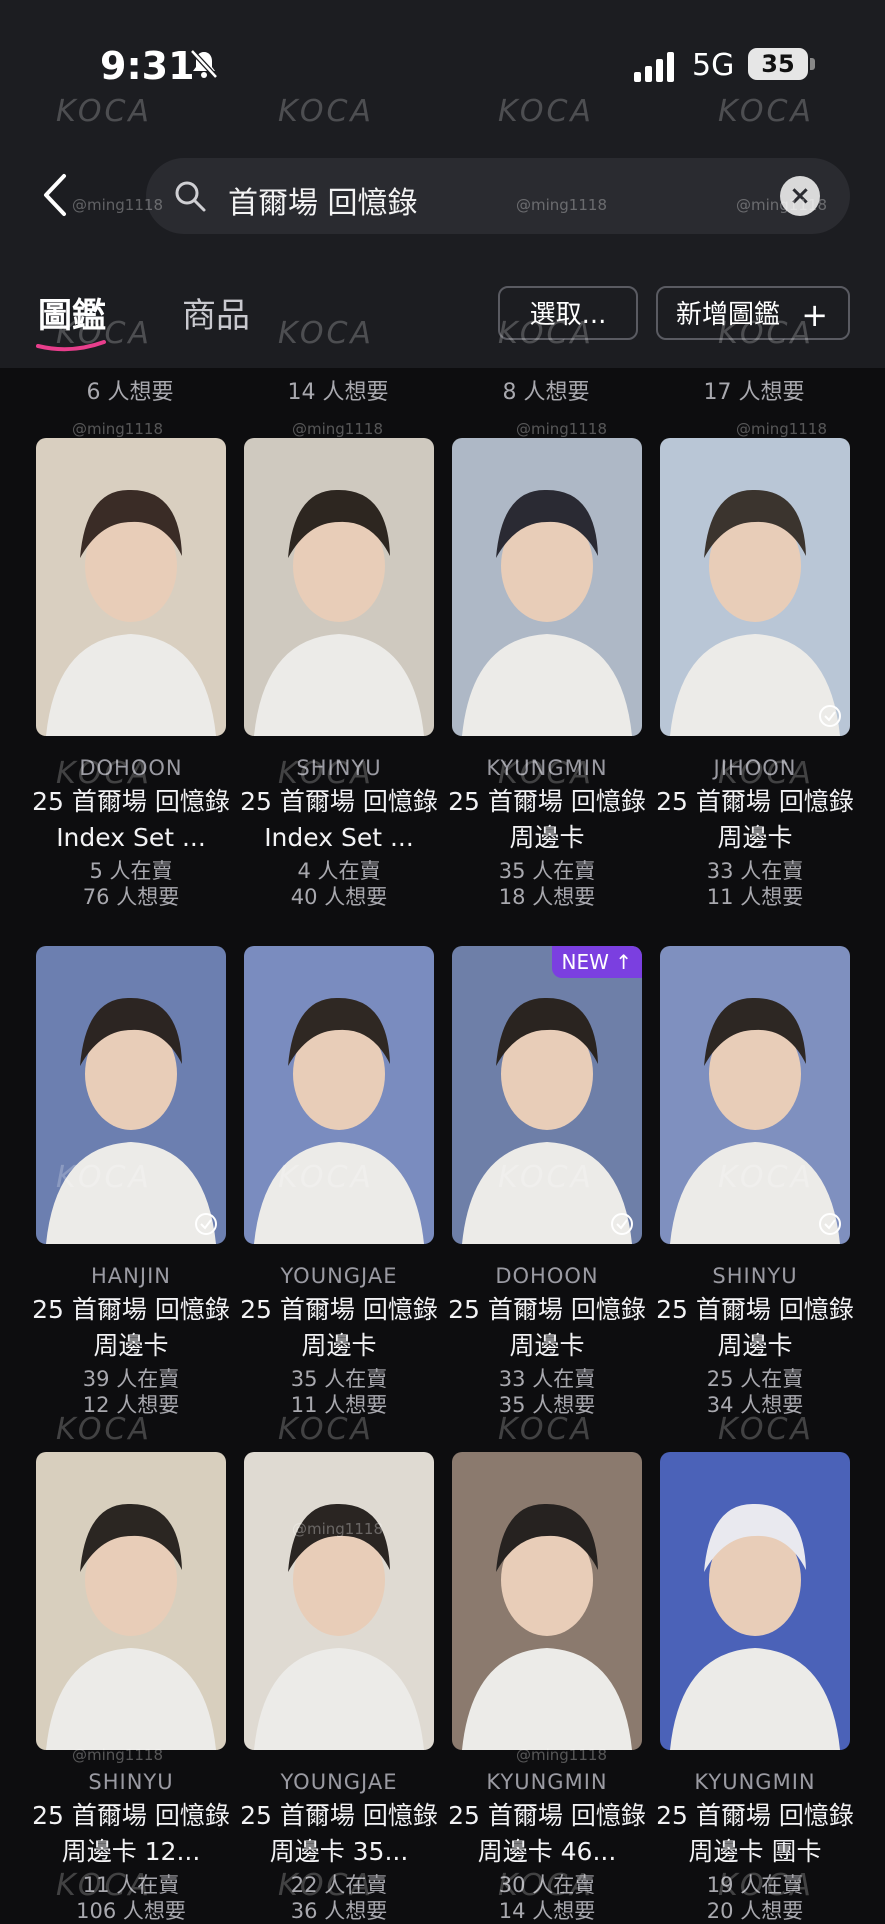 Image resolution: width=885 pixels, height=1924 pixels. I want to click on search-bar: 首爾場 回憶錄 ×, so click(498, 196).